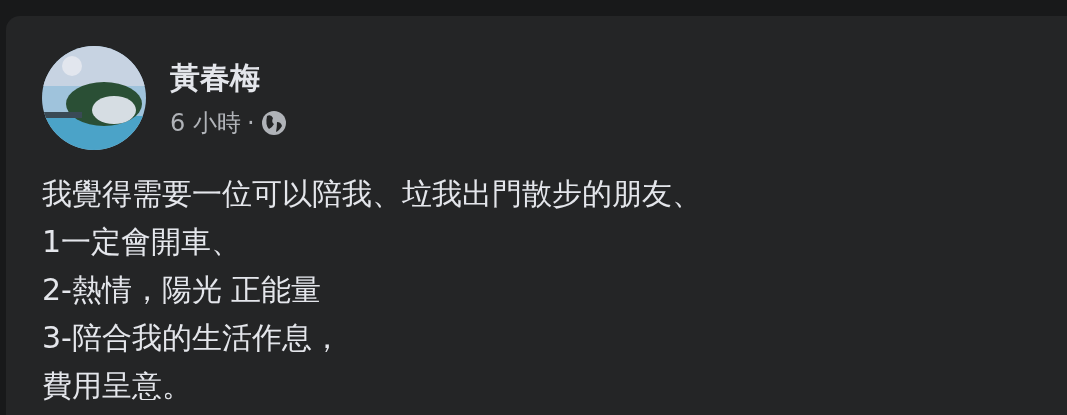 This screenshot has width=1067, height=415. I want to click on post-text-line: 3-陪合我的生活作息，, so click(192, 338).